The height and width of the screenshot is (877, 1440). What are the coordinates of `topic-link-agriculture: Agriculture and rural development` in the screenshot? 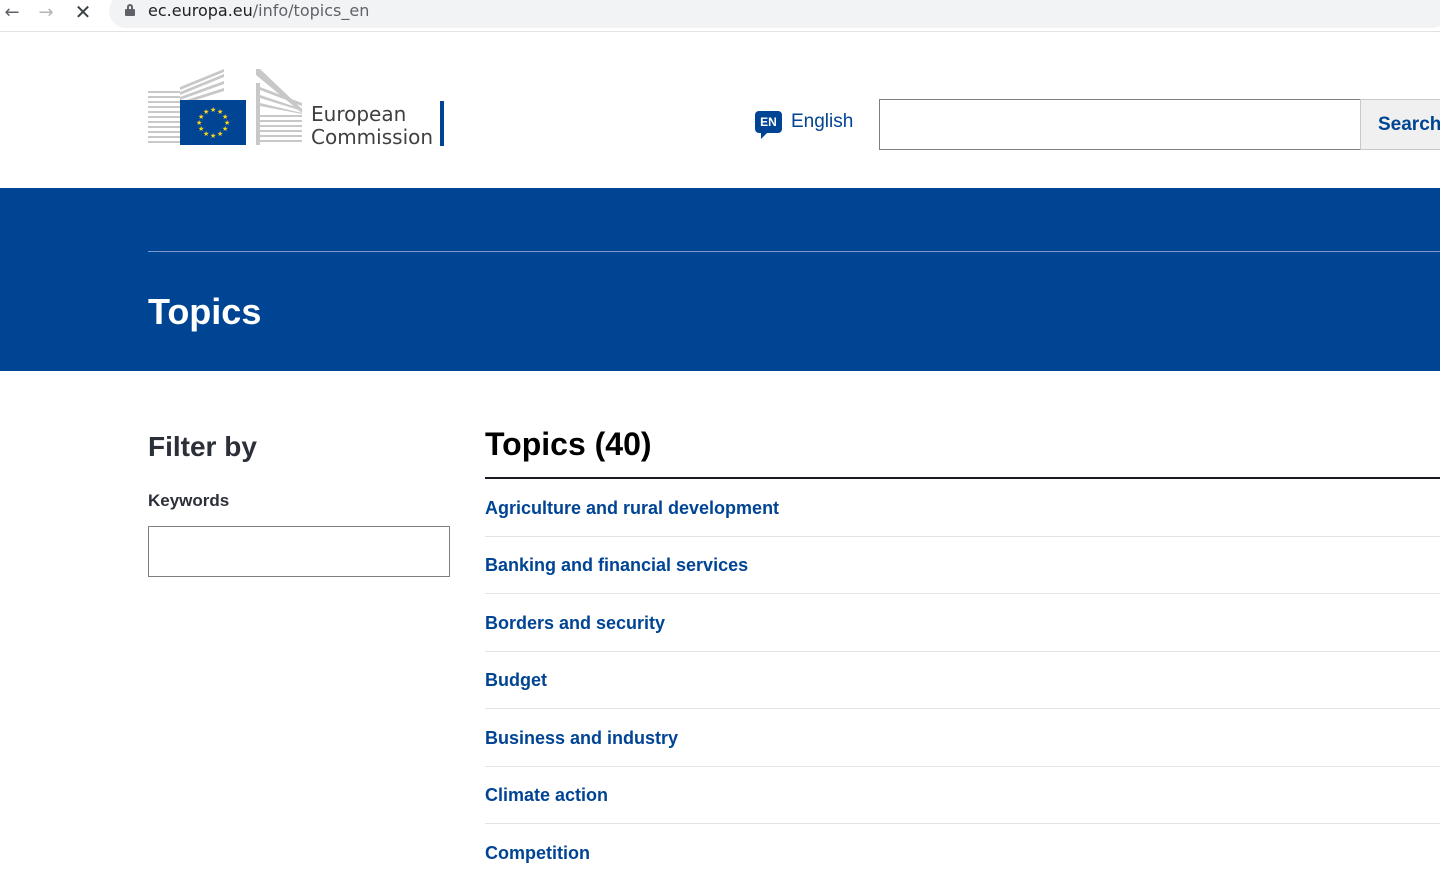 It's located at (632, 508).